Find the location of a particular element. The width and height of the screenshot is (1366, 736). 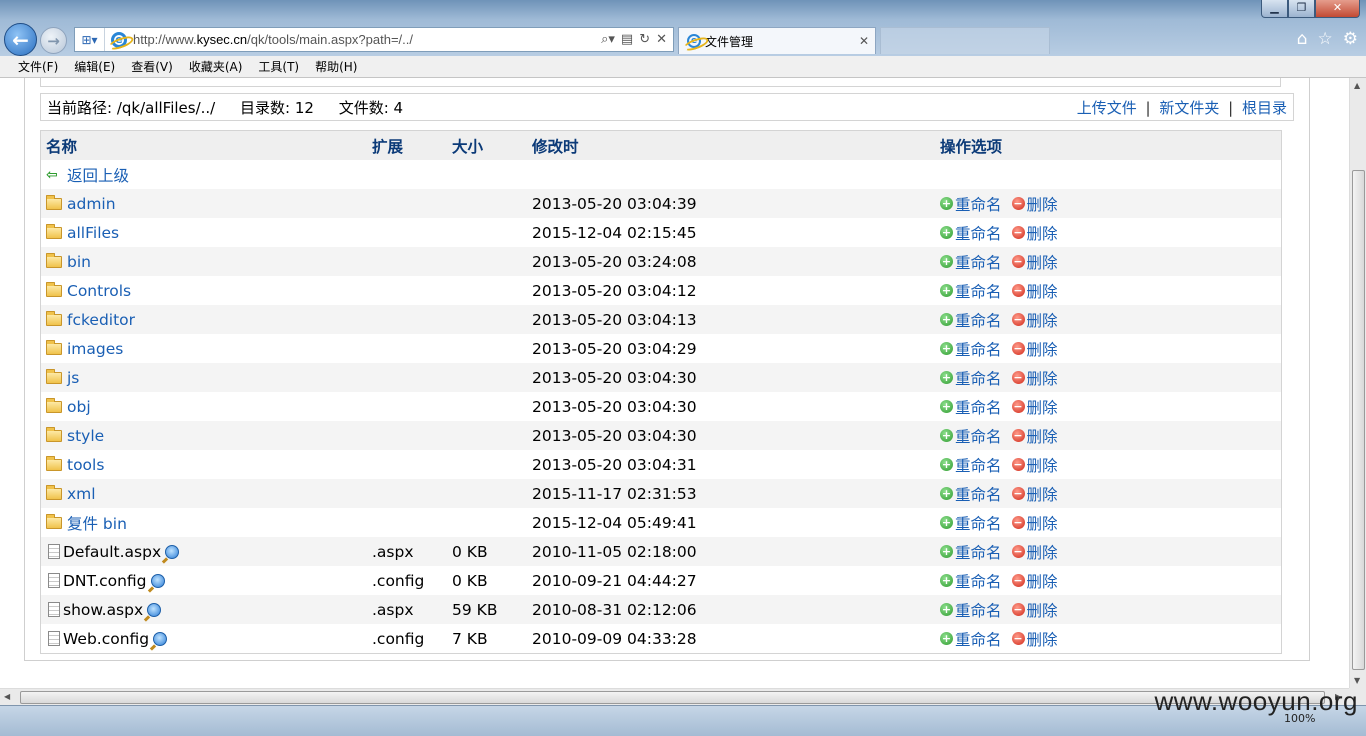

header-name: 名称 is located at coordinates (206, 146).